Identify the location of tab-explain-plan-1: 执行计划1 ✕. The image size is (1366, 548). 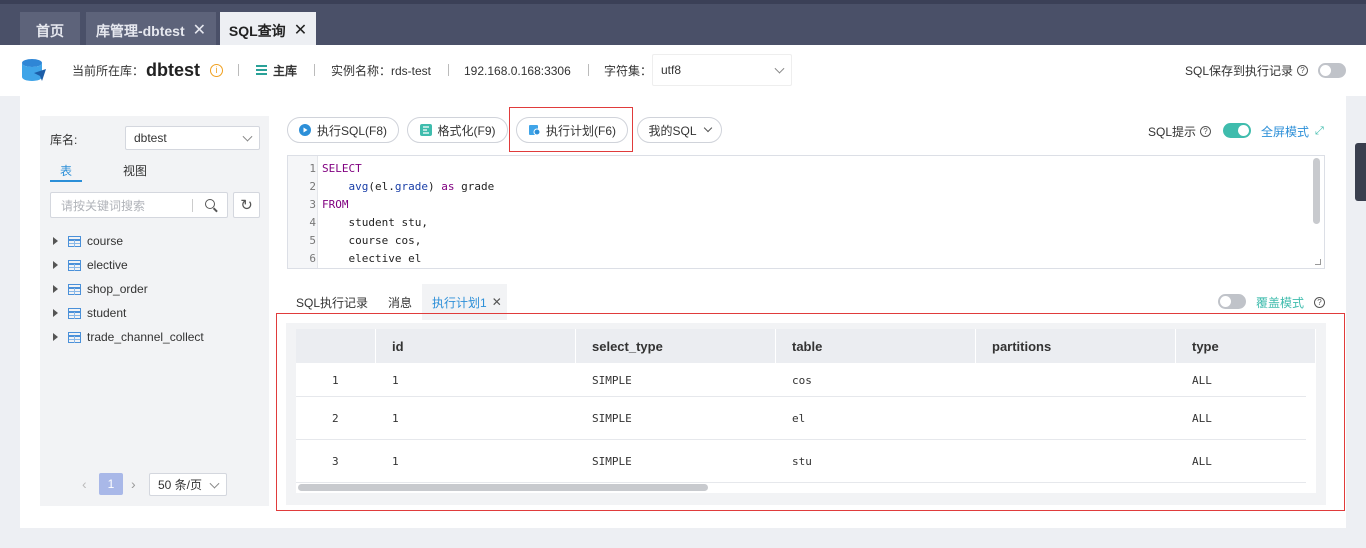
(464, 302).